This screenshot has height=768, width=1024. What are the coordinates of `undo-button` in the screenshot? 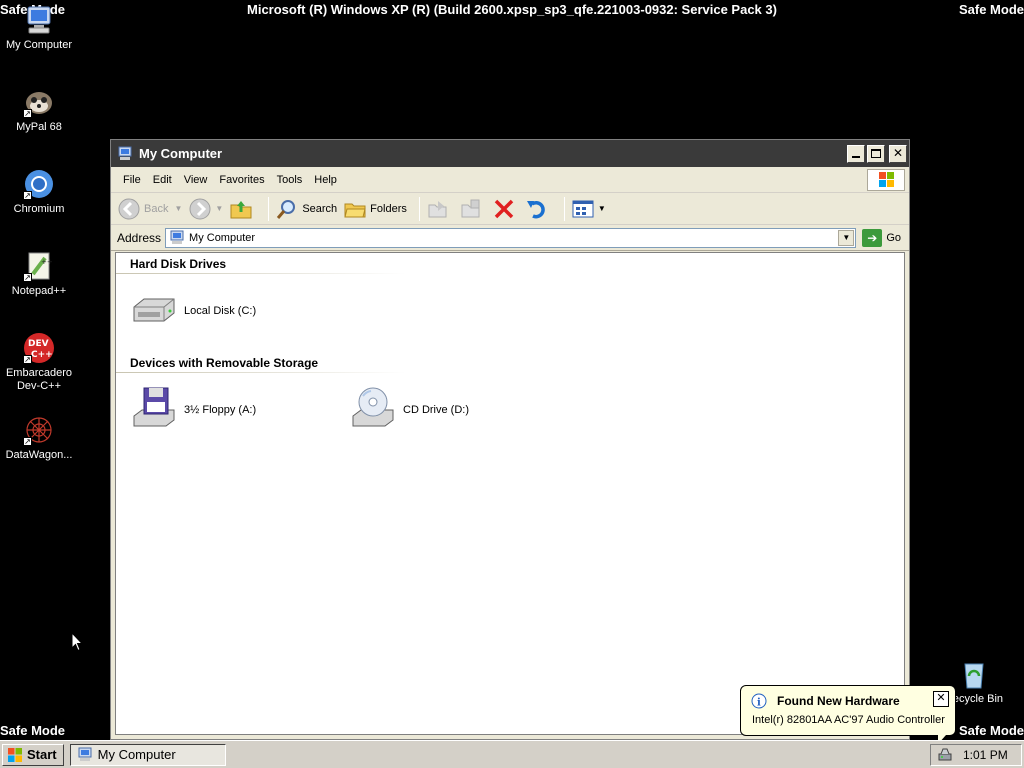 It's located at (538, 209).